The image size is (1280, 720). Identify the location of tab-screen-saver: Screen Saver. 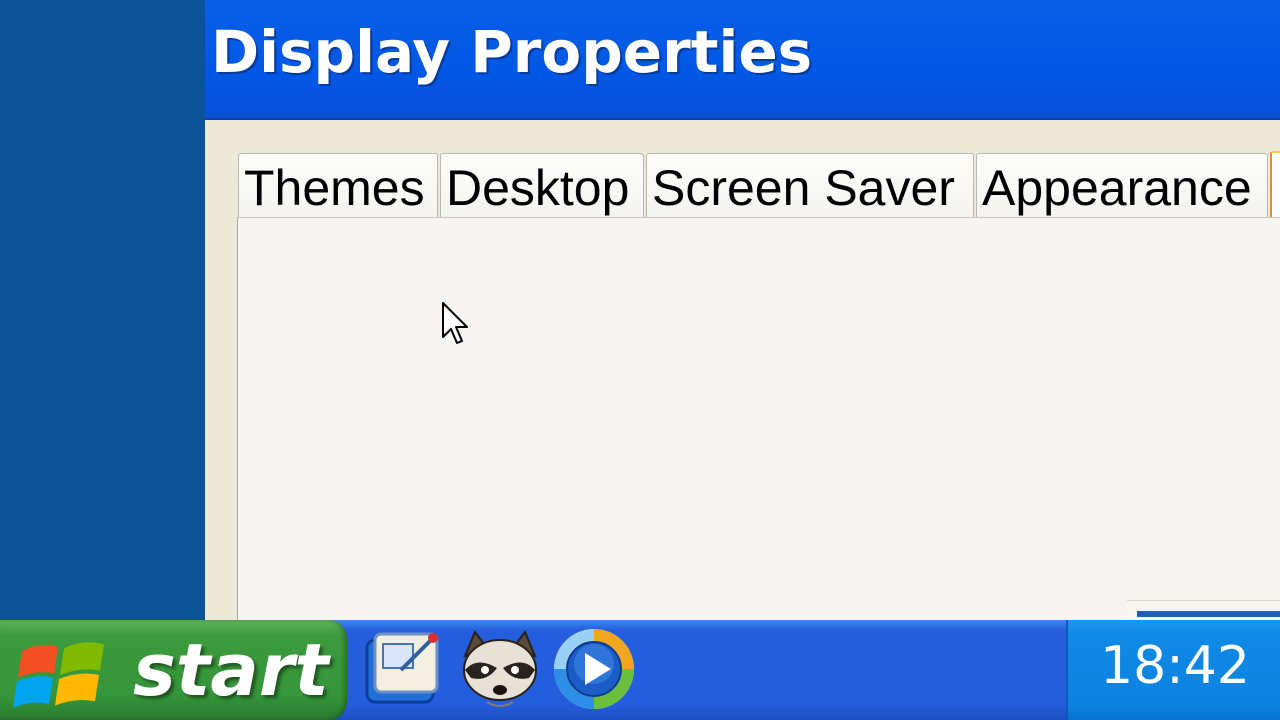
(810, 185).